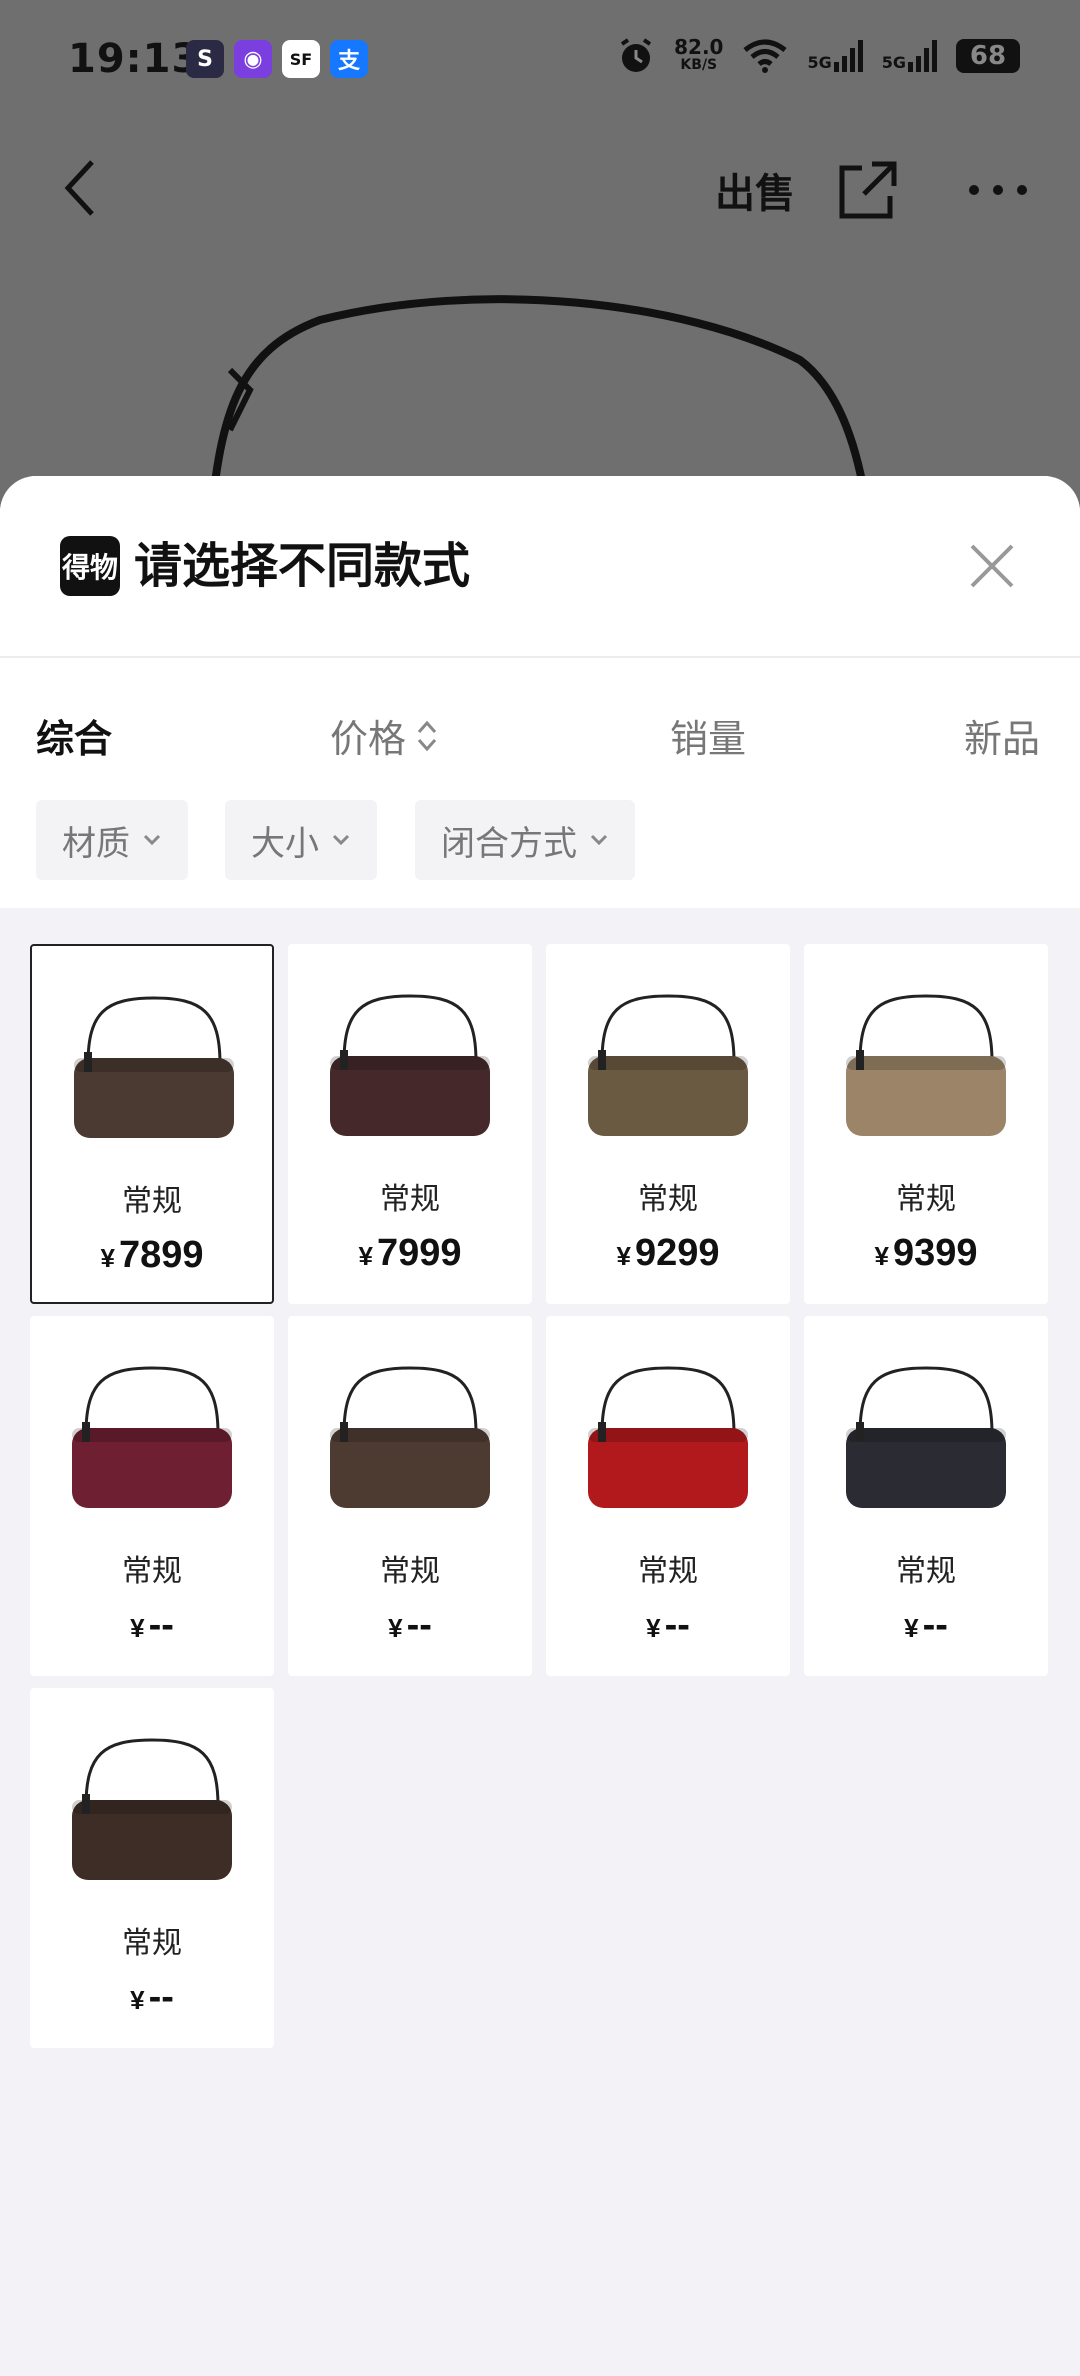  I want to click on product-card: 常规 ¥7999, so click(410, 1124).